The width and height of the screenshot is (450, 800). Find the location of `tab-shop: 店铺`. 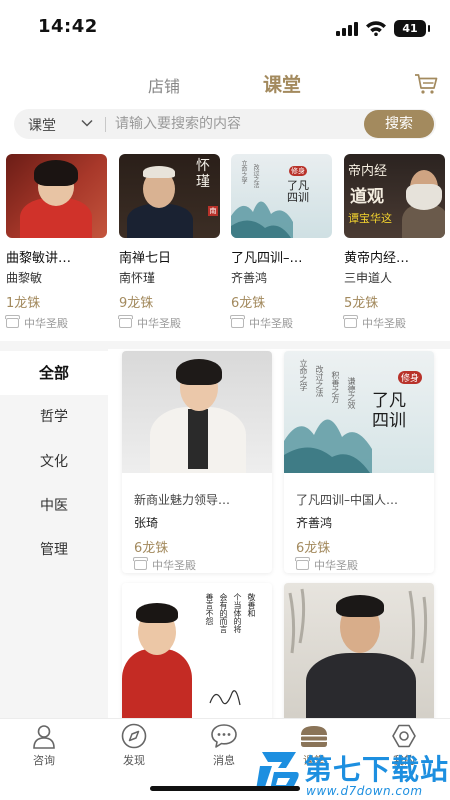

tab-shop: 店铺 is located at coordinates (164, 85).